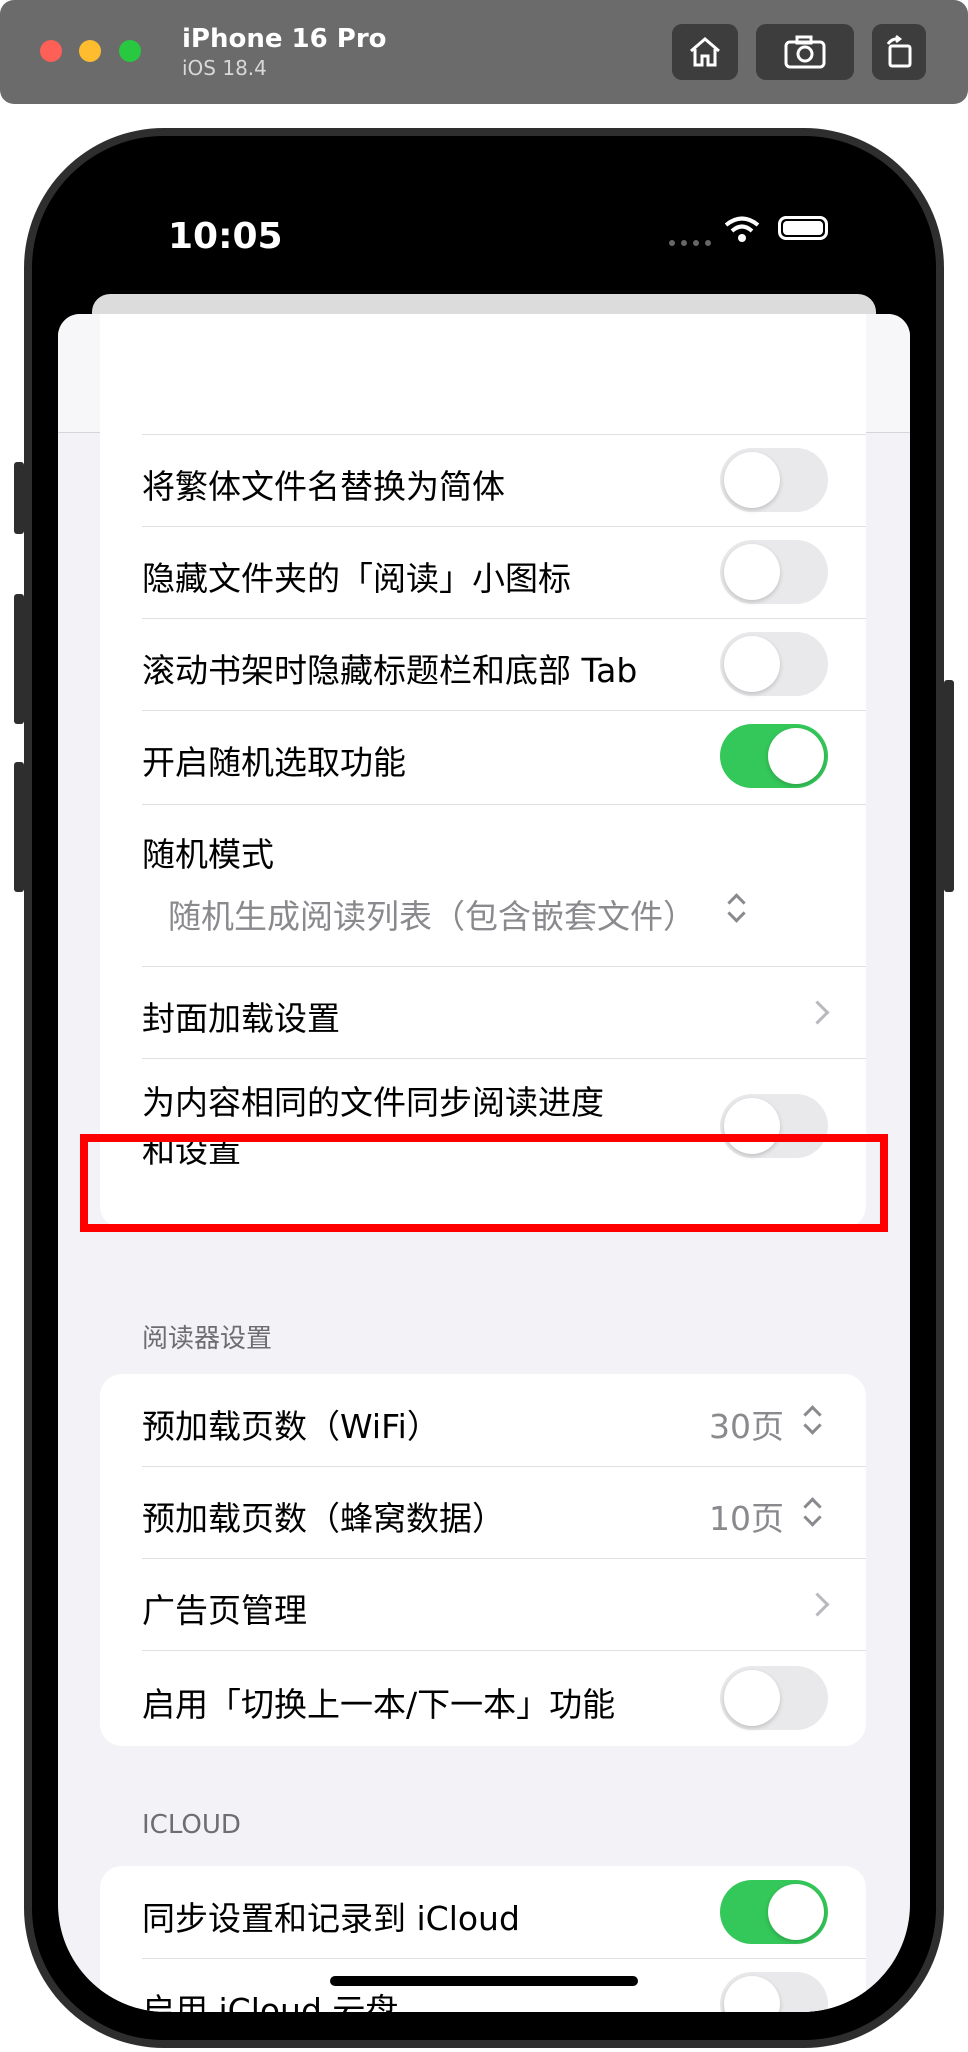 This screenshot has height=2052, width=968. What do you see at coordinates (774, 664) in the screenshot?
I see `hide-bars-on-scroll-toggle` at bounding box center [774, 664].